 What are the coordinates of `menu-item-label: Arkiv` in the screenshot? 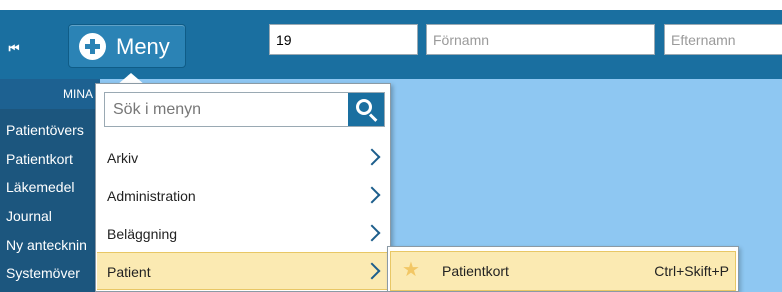 It's located at (123, 158).